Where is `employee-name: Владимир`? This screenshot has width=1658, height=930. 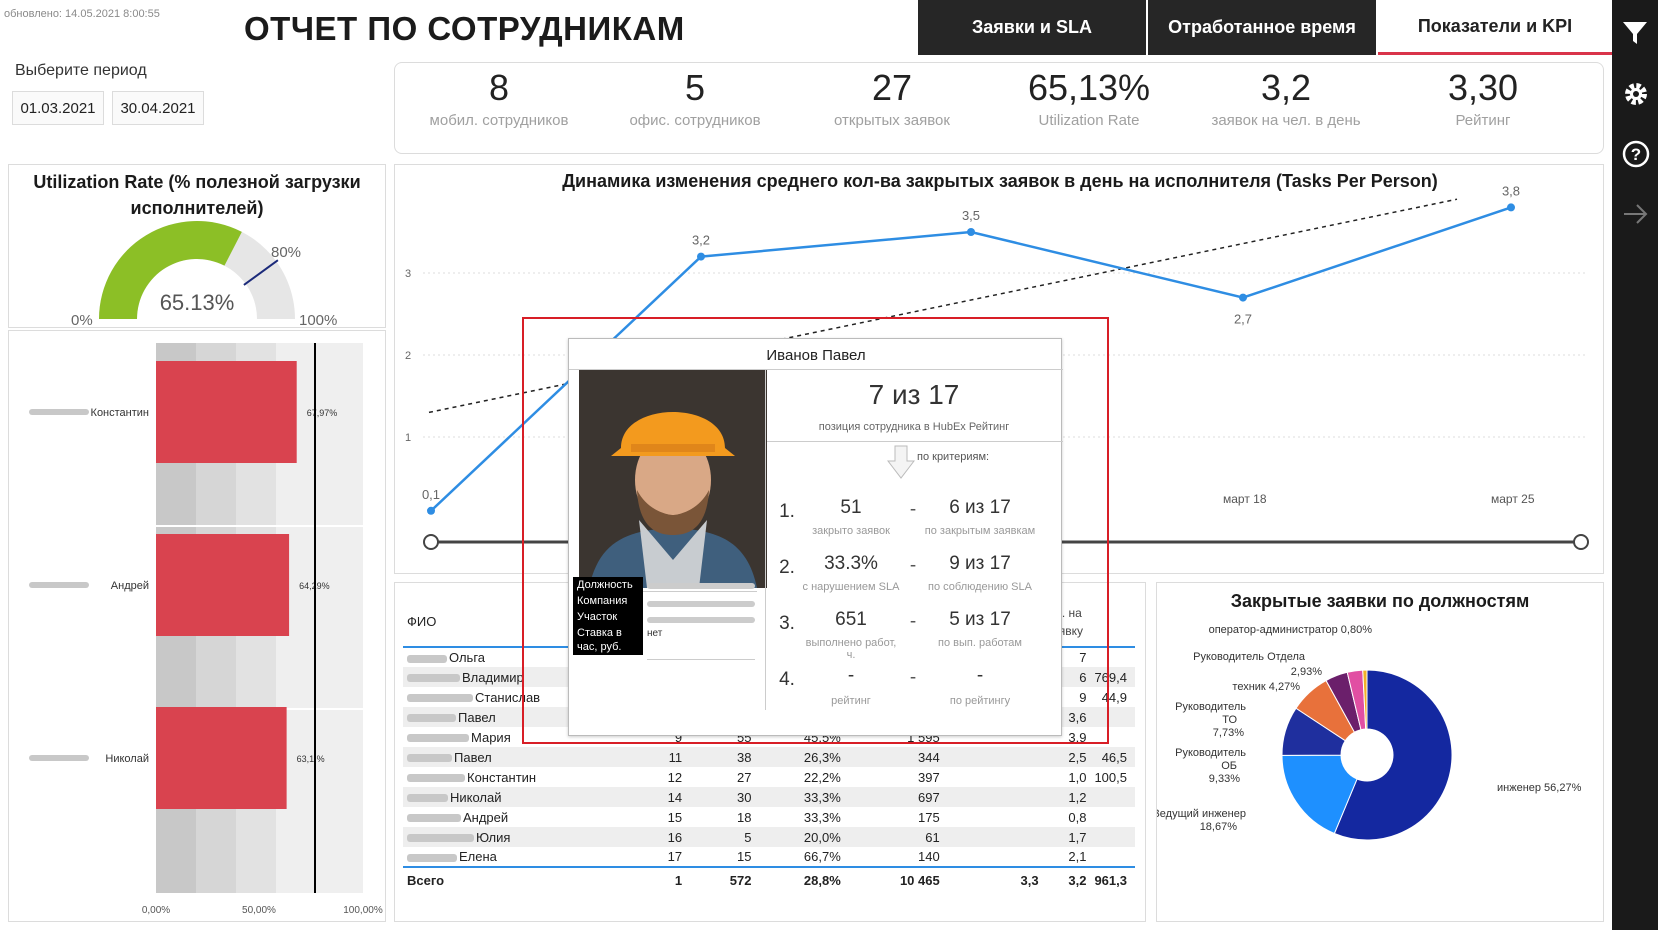 employee-name: Владимир is located at coordinates (493, 677).